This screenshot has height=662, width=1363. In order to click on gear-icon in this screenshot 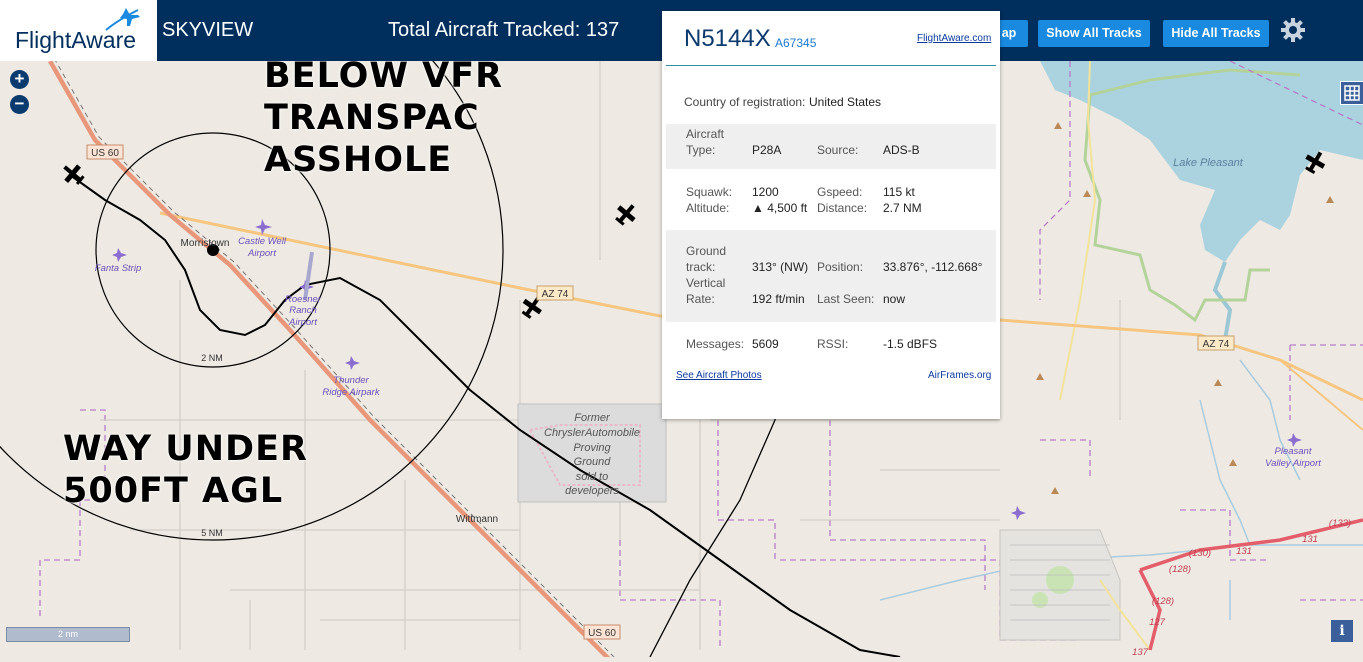, I will do `click(1293, 30)`.